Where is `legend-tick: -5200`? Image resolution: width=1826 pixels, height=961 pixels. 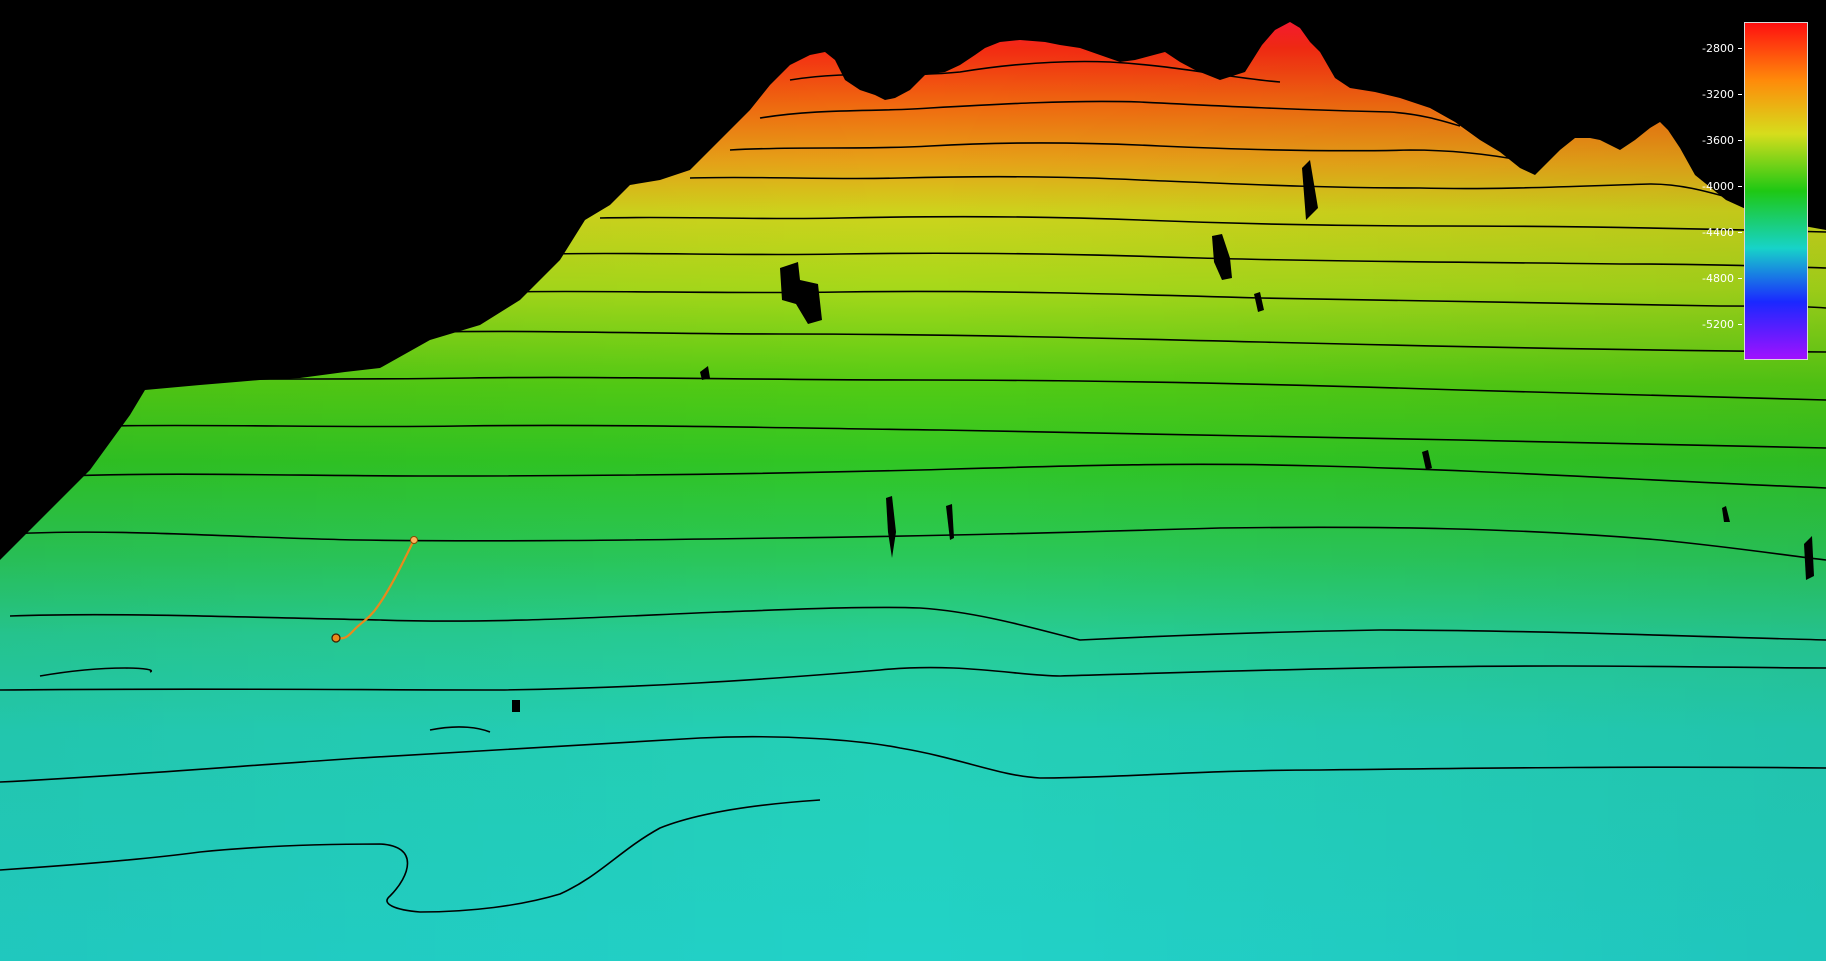
legend-tick: -5200 is located at coordinates (1716, 324).